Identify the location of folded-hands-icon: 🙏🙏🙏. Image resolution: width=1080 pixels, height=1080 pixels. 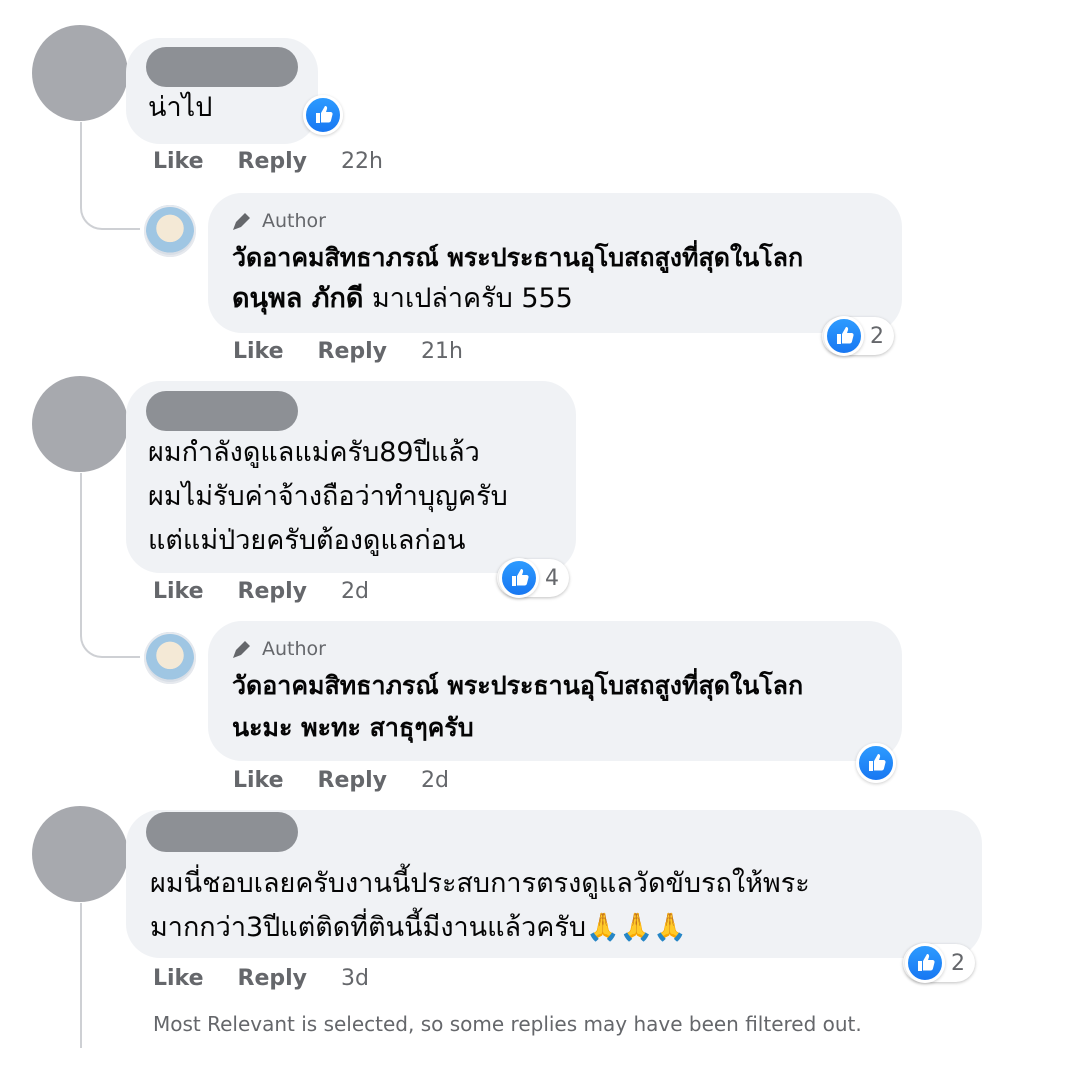
(636, 927).